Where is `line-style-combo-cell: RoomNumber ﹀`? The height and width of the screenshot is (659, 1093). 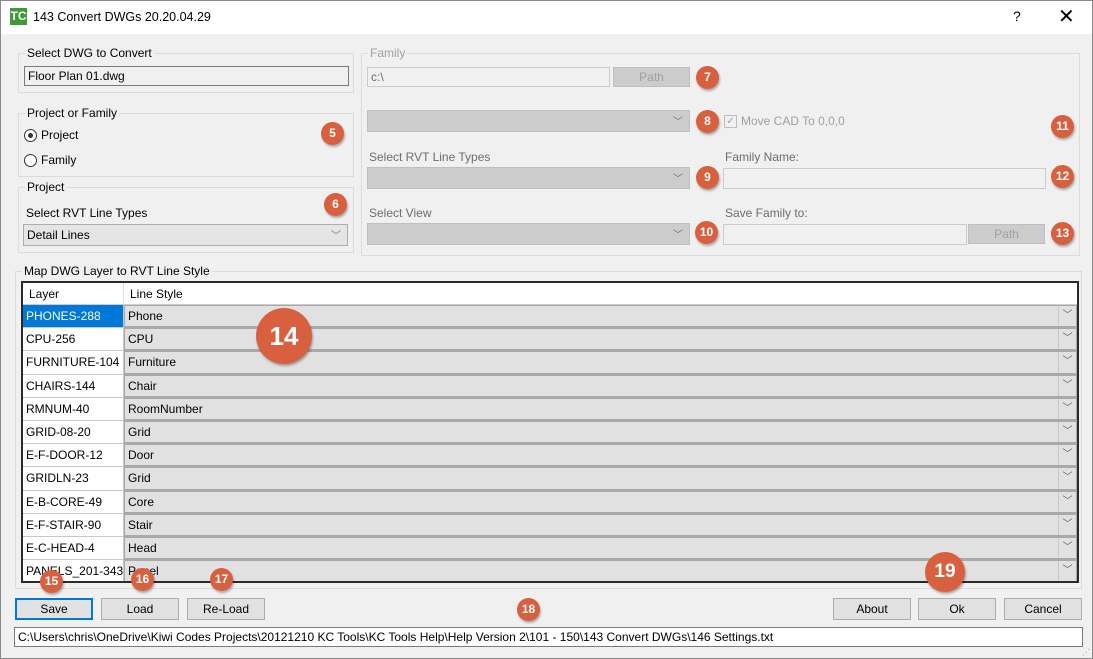
line-style-combo-cell: RoomNumber ﹀ is located at coordinates (600, 409).